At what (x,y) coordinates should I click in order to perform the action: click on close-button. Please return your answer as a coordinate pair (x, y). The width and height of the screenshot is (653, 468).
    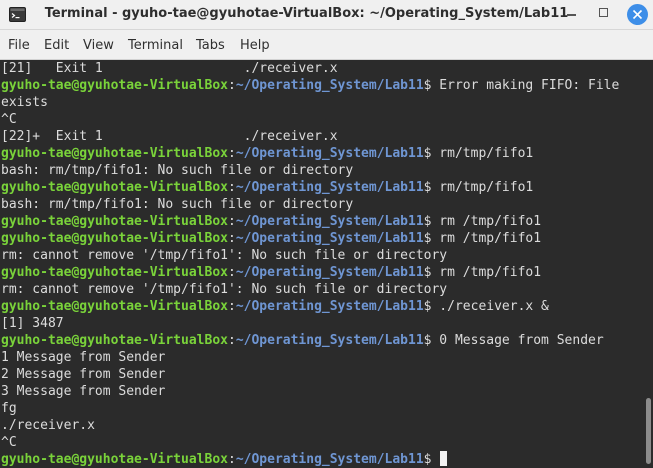
    Looking at the image, I should click on (637, 15).